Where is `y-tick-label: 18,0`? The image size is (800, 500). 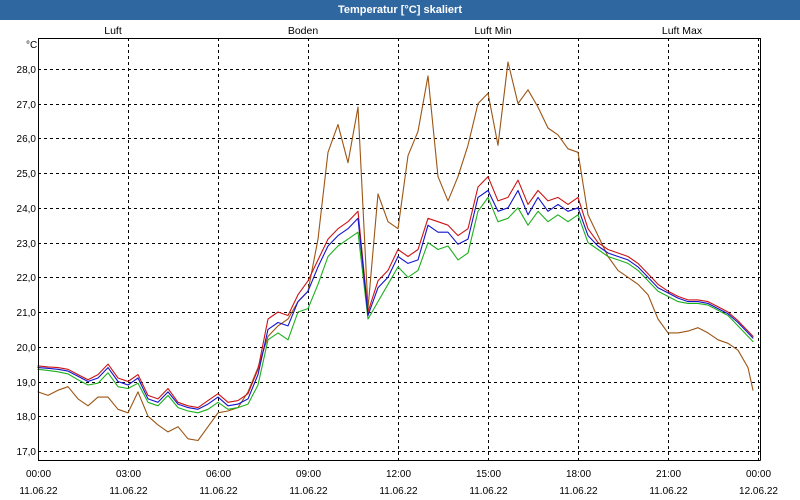
y-tick-label: 18,0 is located at coordinates (27, 417).